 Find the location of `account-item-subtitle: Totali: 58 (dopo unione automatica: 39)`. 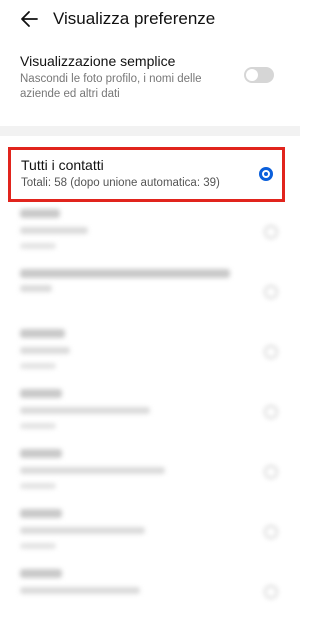

account-item-subtitle: Totali: 58 (dopo unione automatica: 39) is located at coordinates (120, 183).